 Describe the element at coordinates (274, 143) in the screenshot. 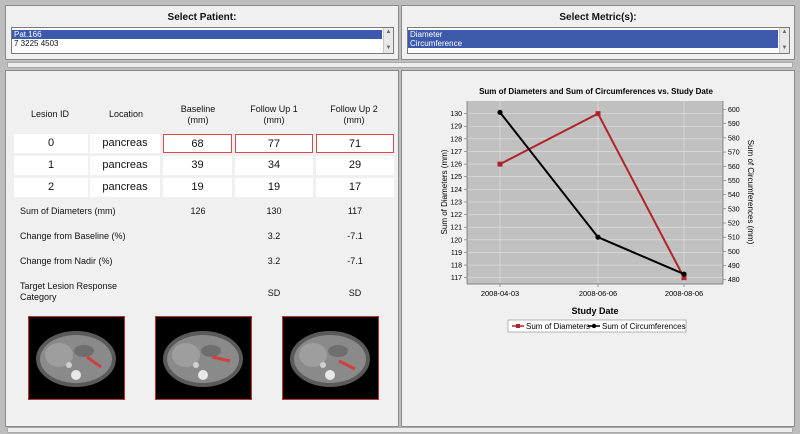

I see `cell-follow-up-1: 77` at that location.